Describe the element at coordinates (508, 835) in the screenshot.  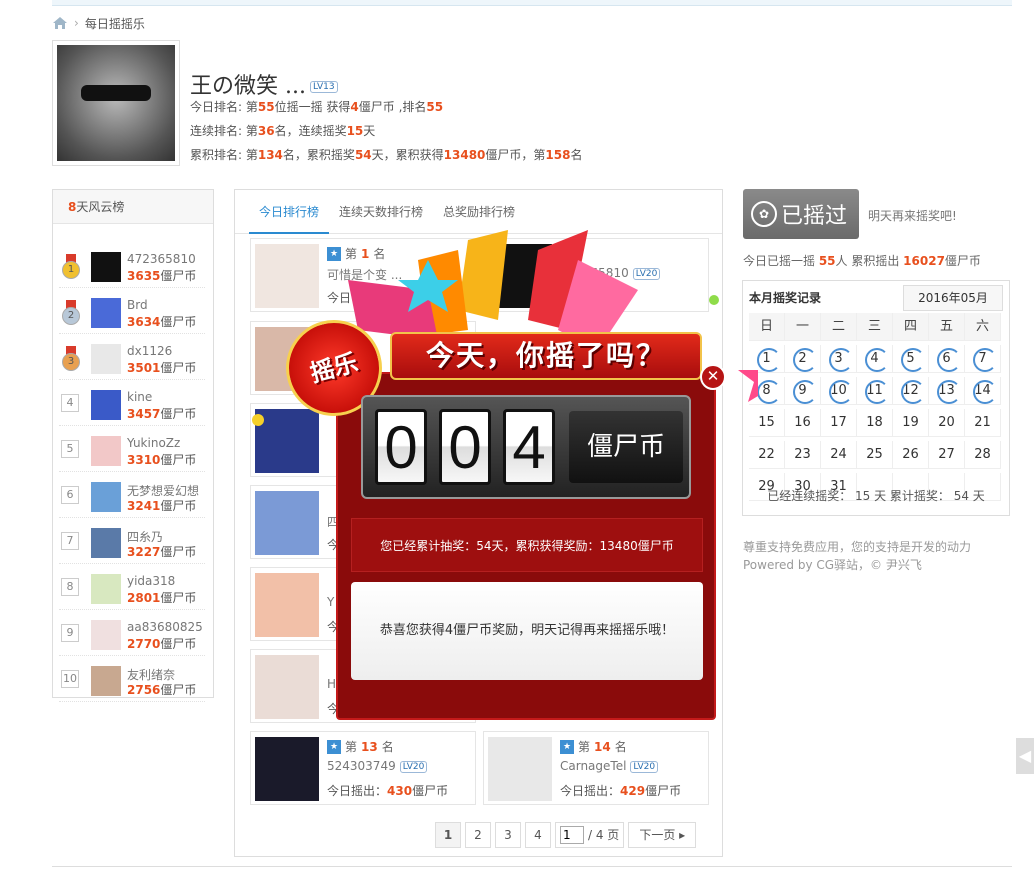
I see `page-3-button: 3` at that location.